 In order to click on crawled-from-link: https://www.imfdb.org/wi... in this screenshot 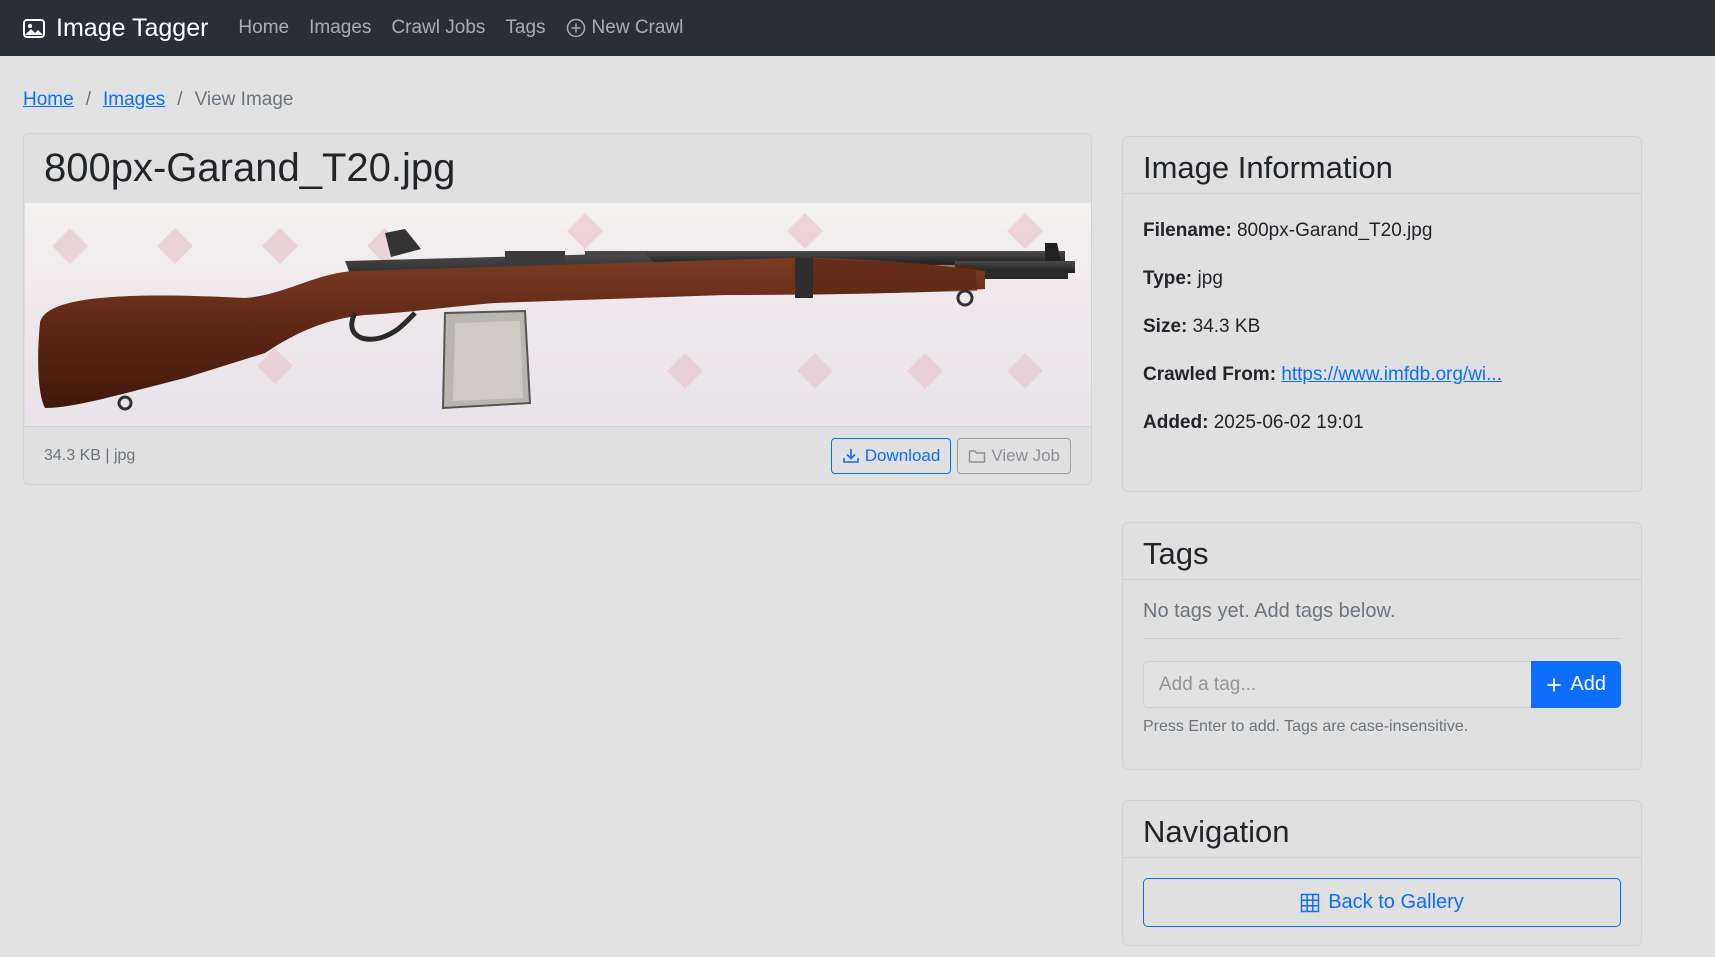, I will do `click(1391, 374)`.